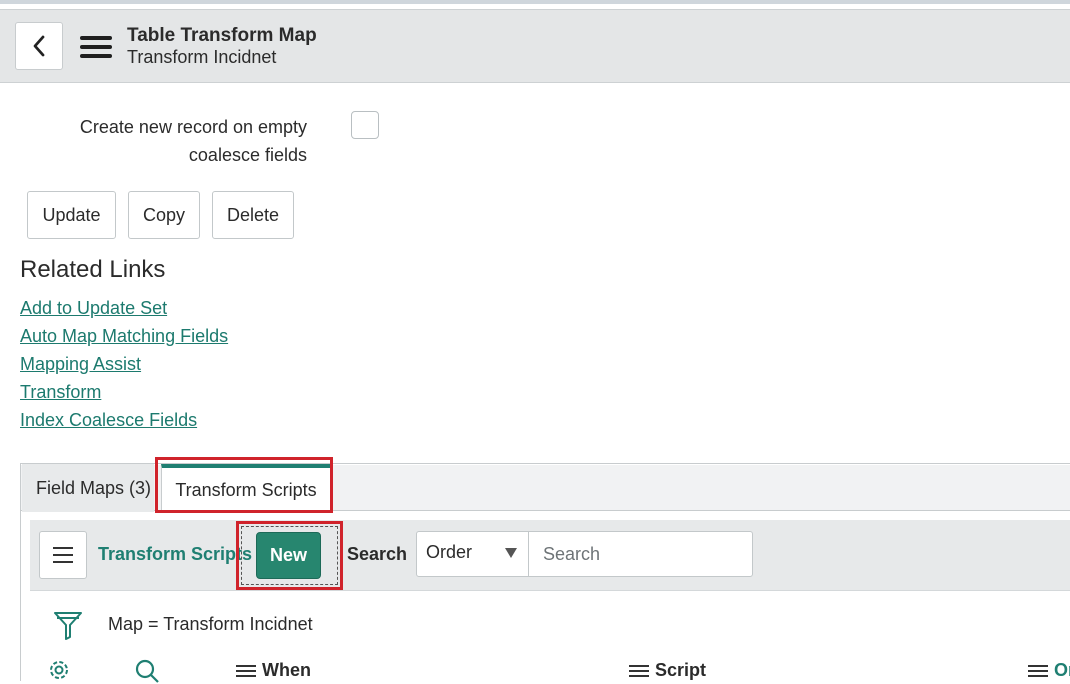  Describe the element at coordinates (88, 488) in the screenshot. I see `tab-field-maps: Field Maps (3)` at that location.